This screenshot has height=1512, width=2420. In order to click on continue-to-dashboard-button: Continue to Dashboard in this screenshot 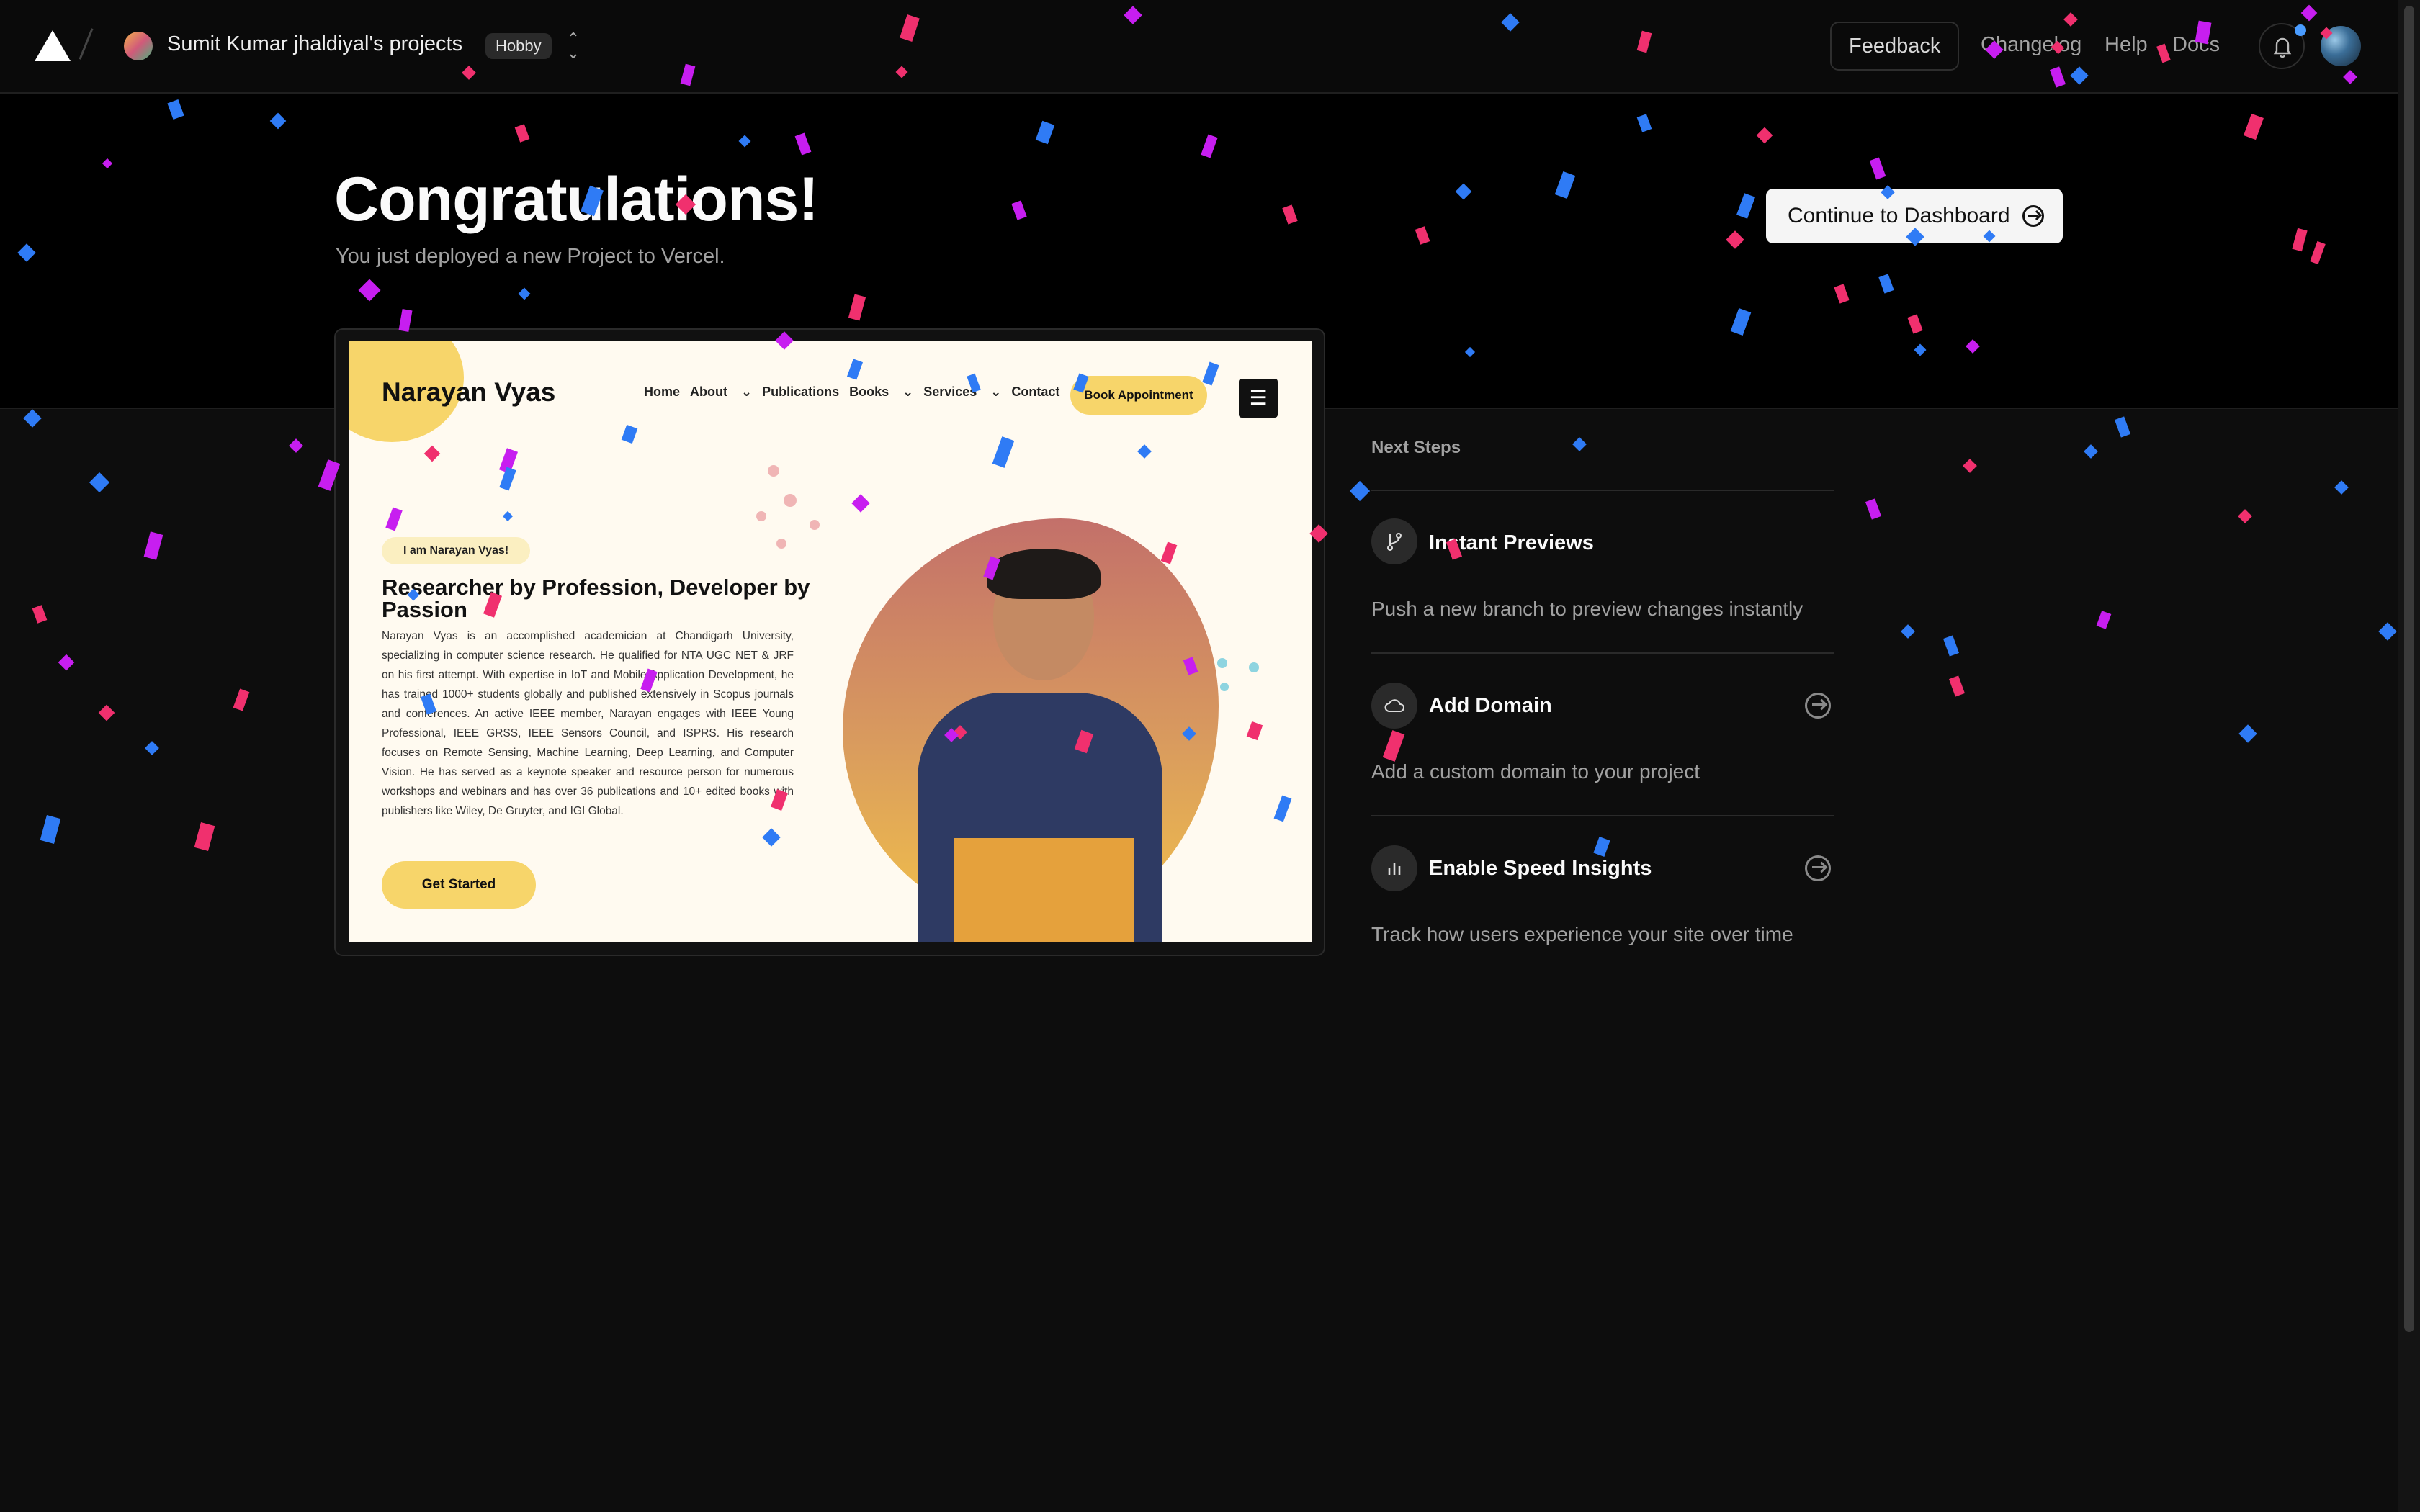, I will do `click(1914, 216)`.